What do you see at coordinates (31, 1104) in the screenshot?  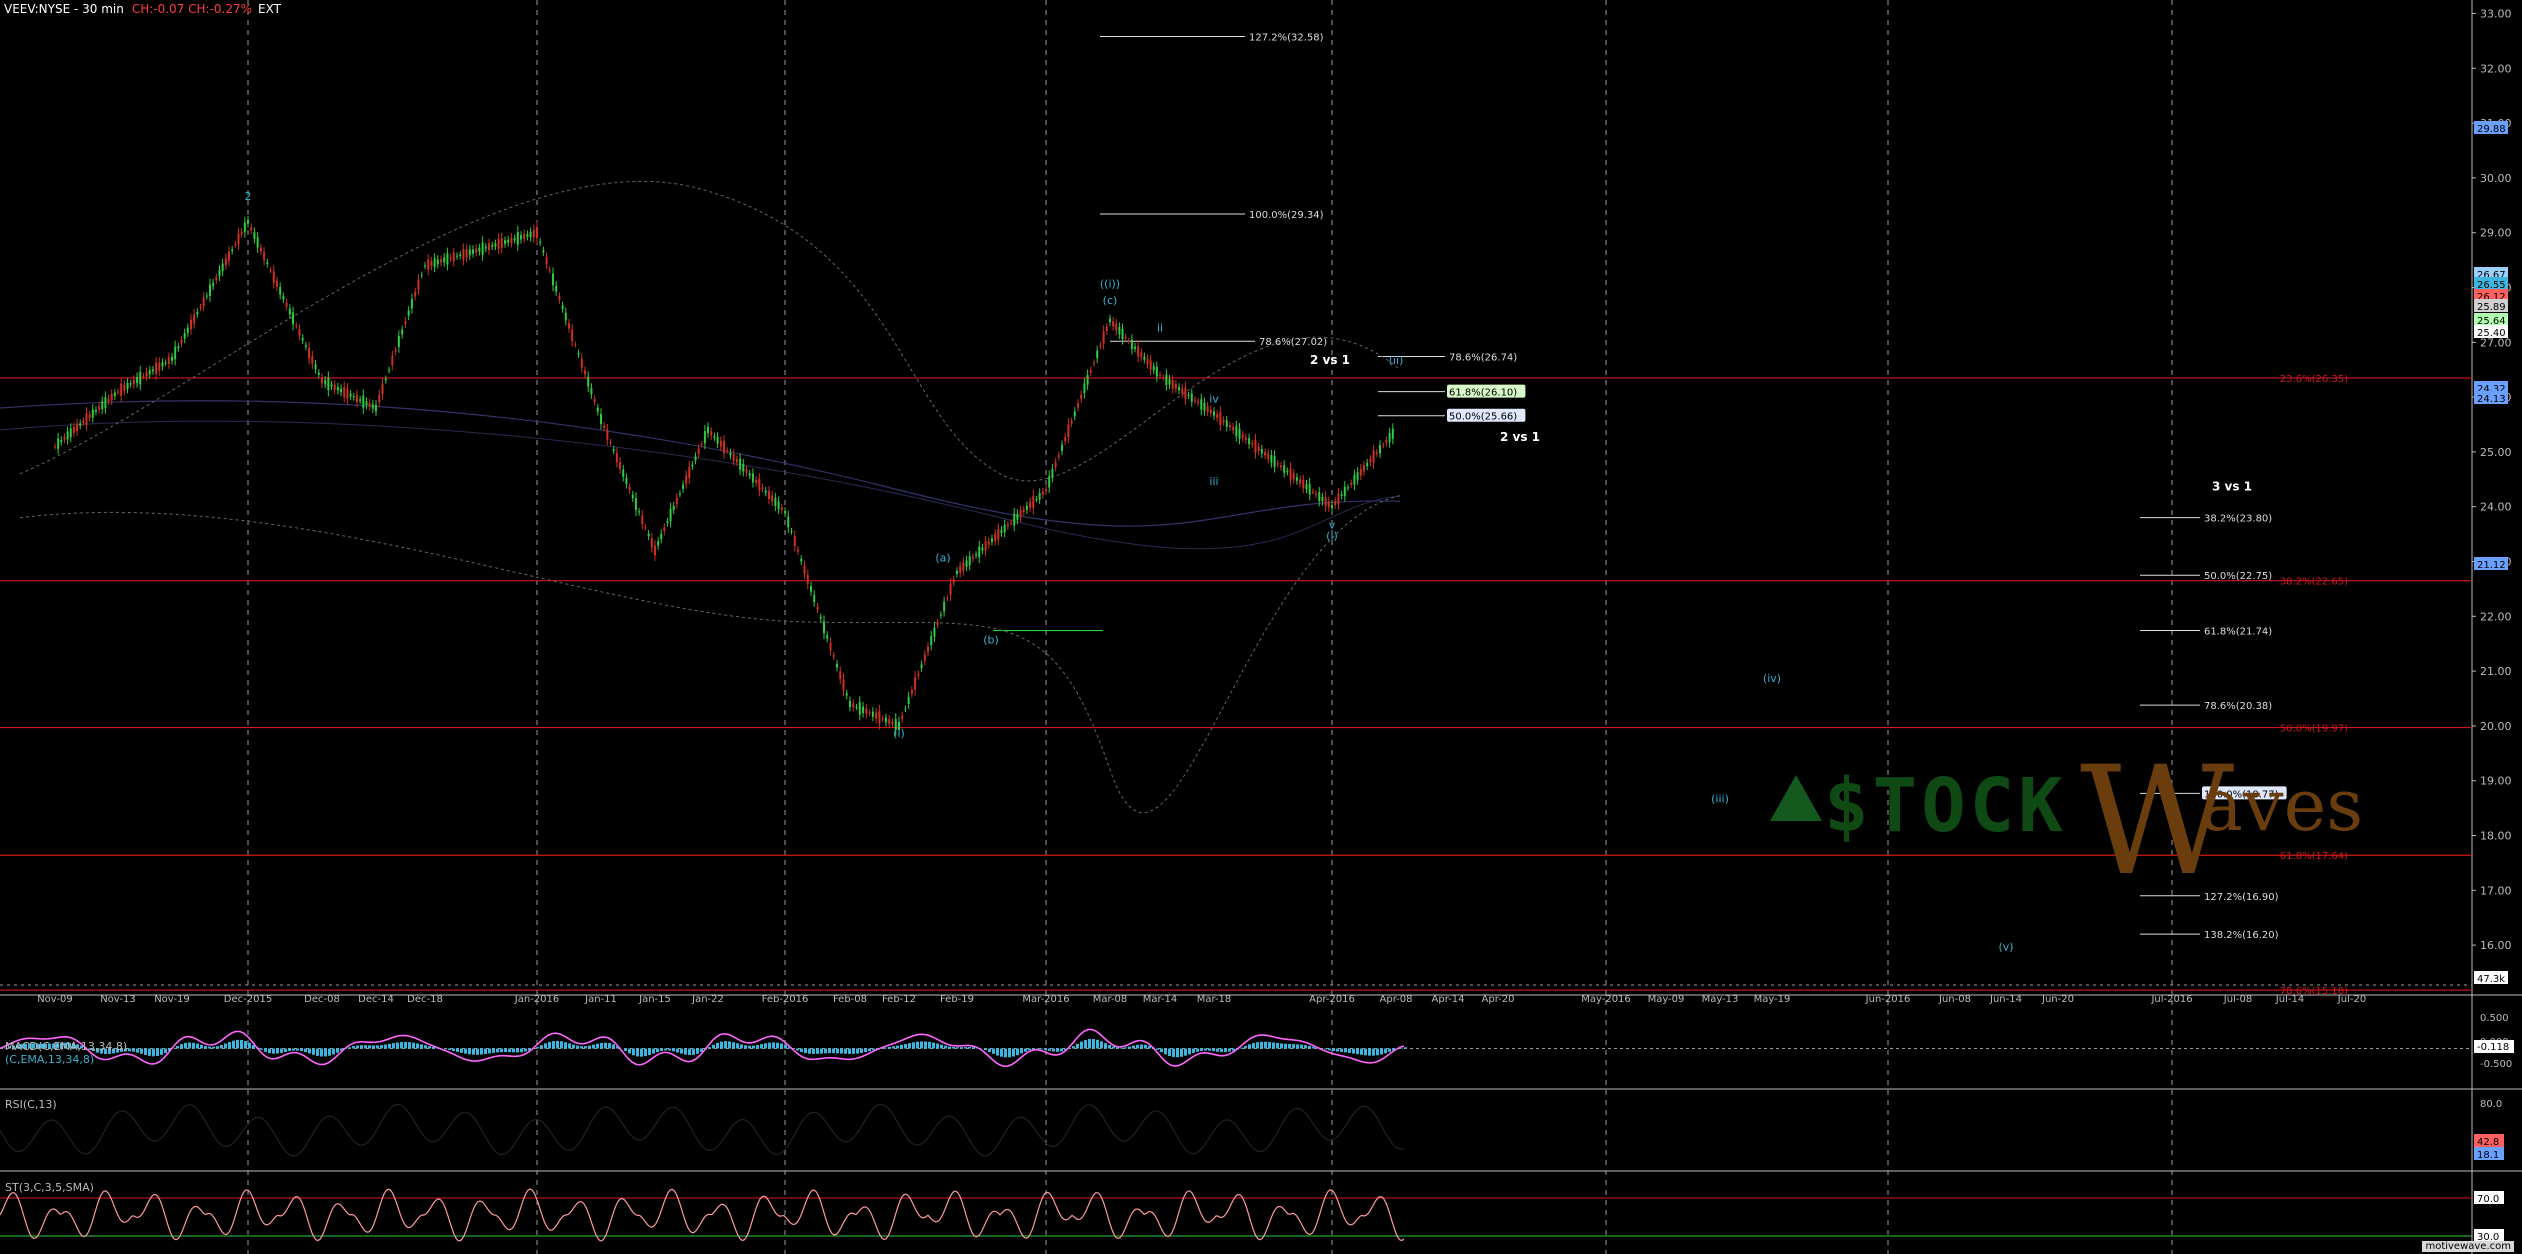 I see `rsi-label: RSI(C,13)` at bounding box center [31, 1104].